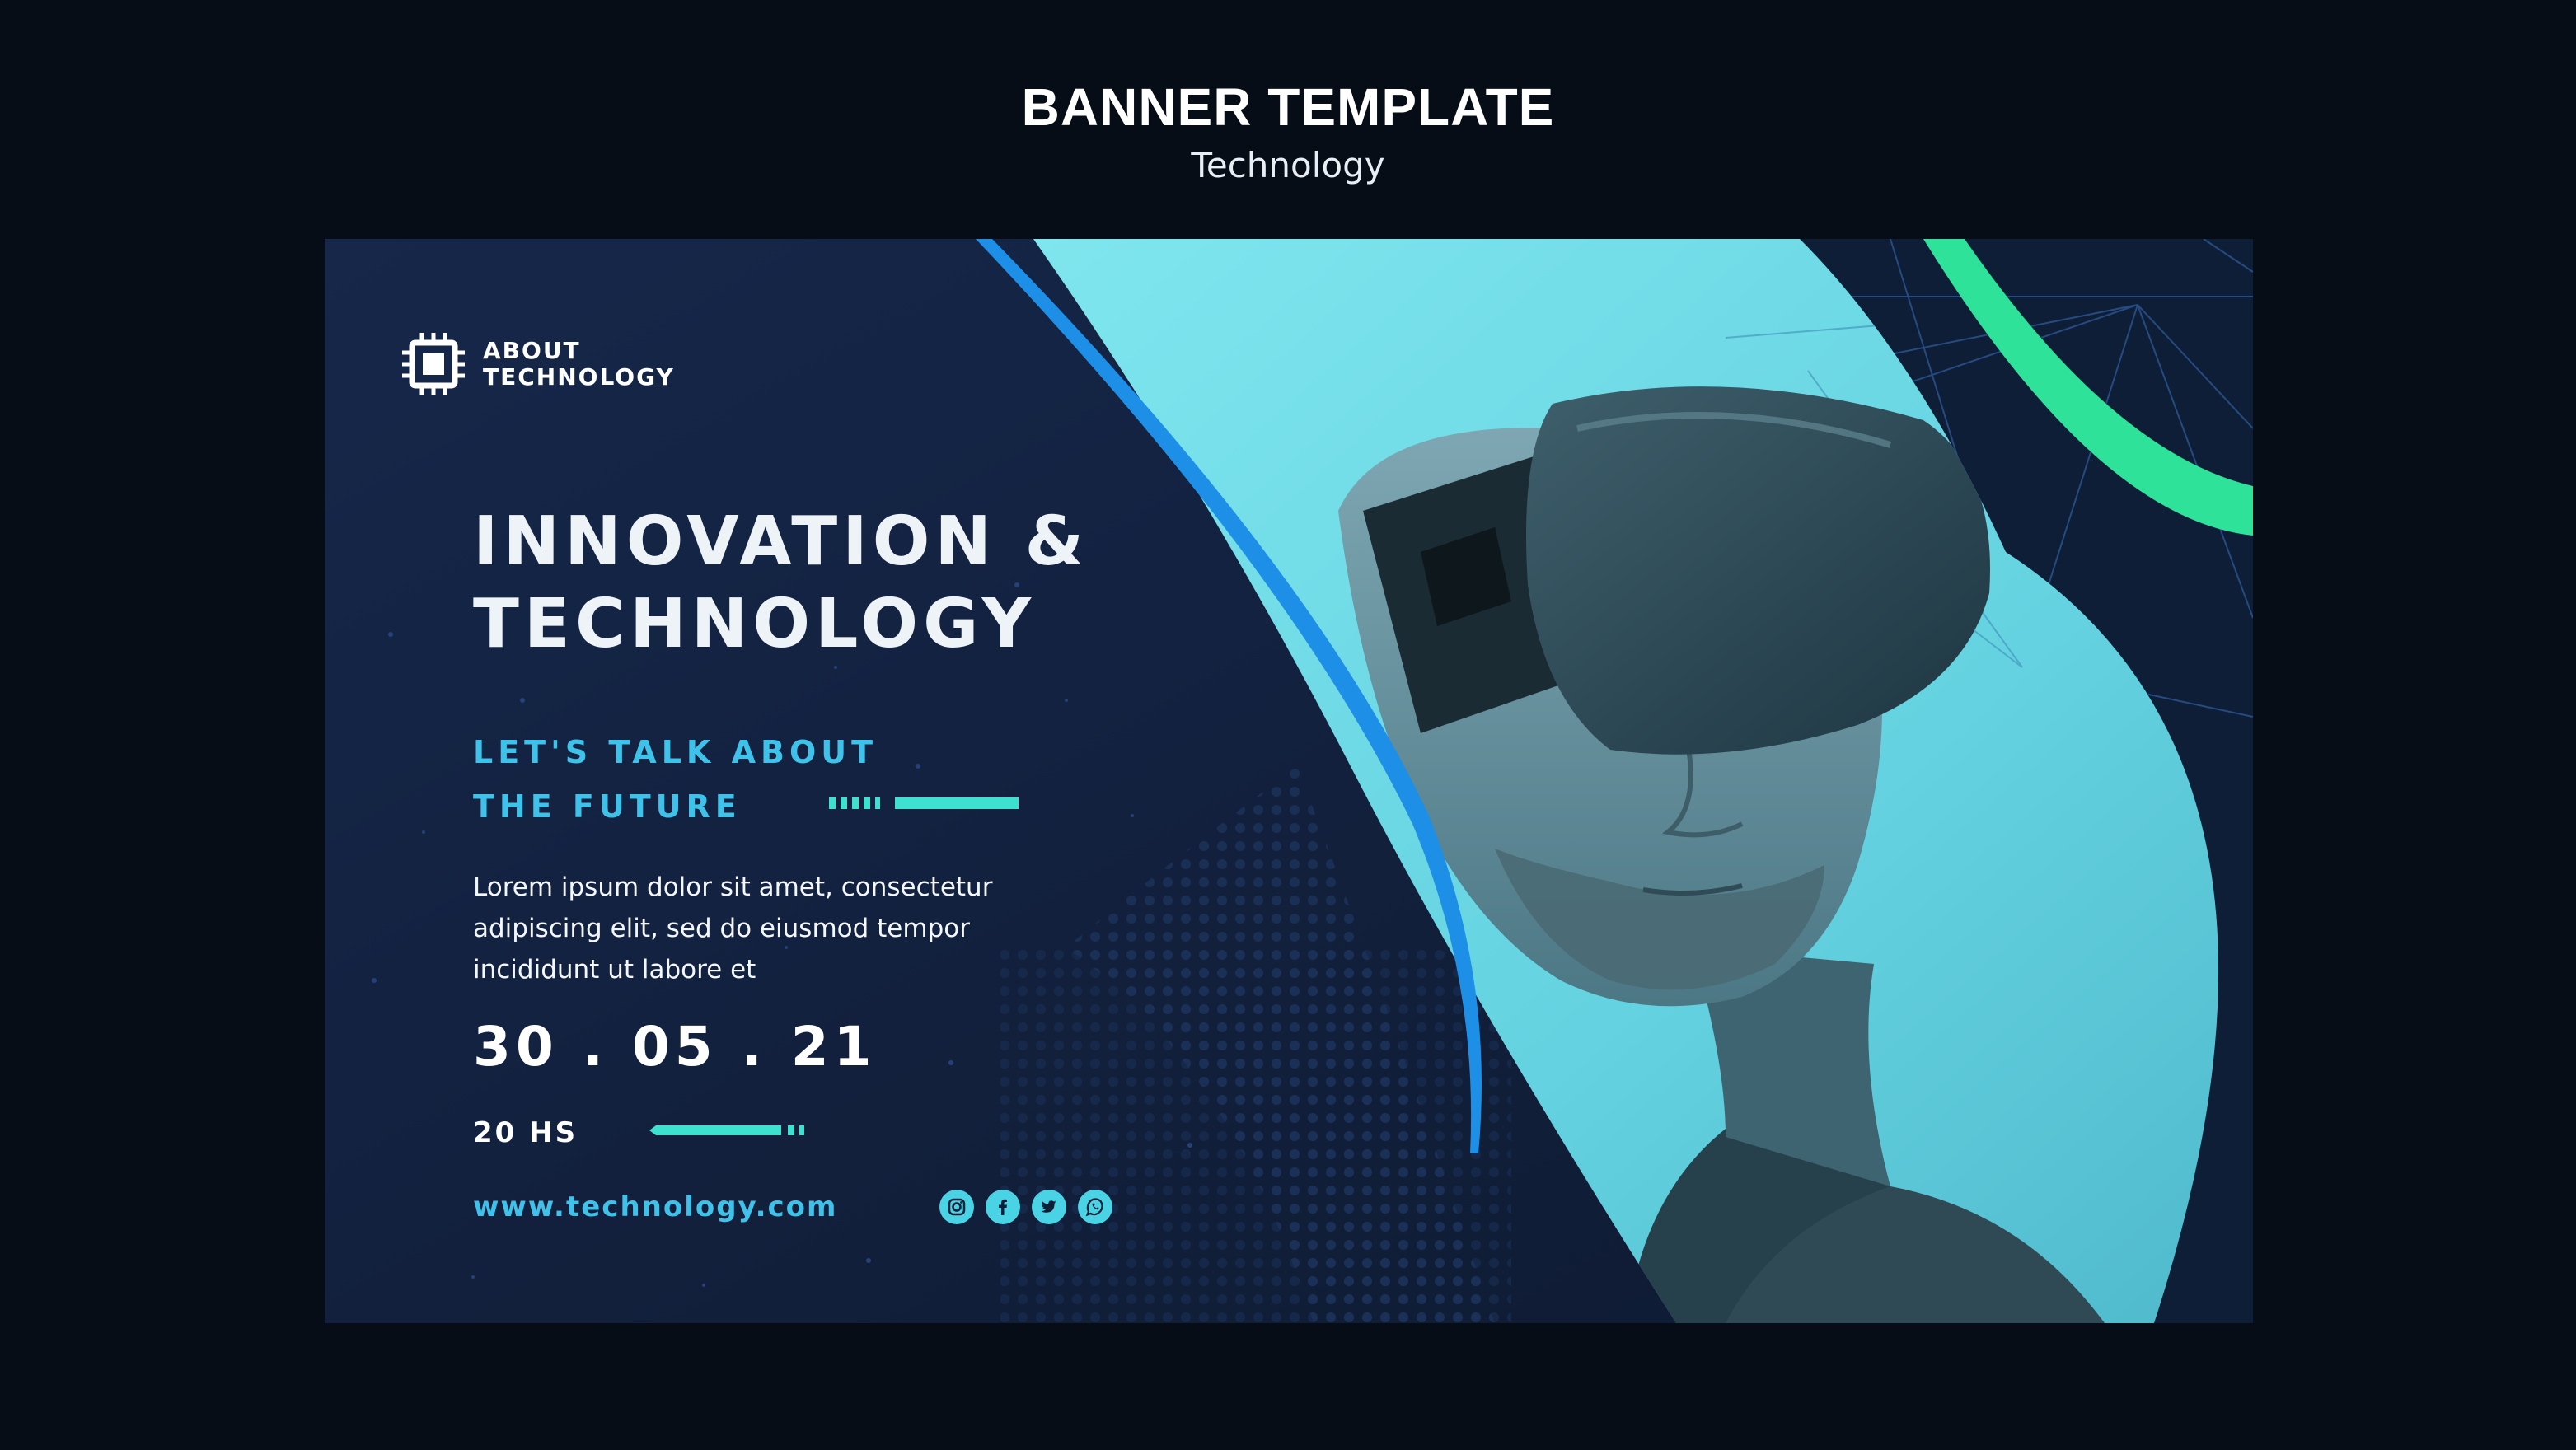 This screenshot has height=1450, width=2576. I want to click on facebook-icon, so click(1003, 1207).